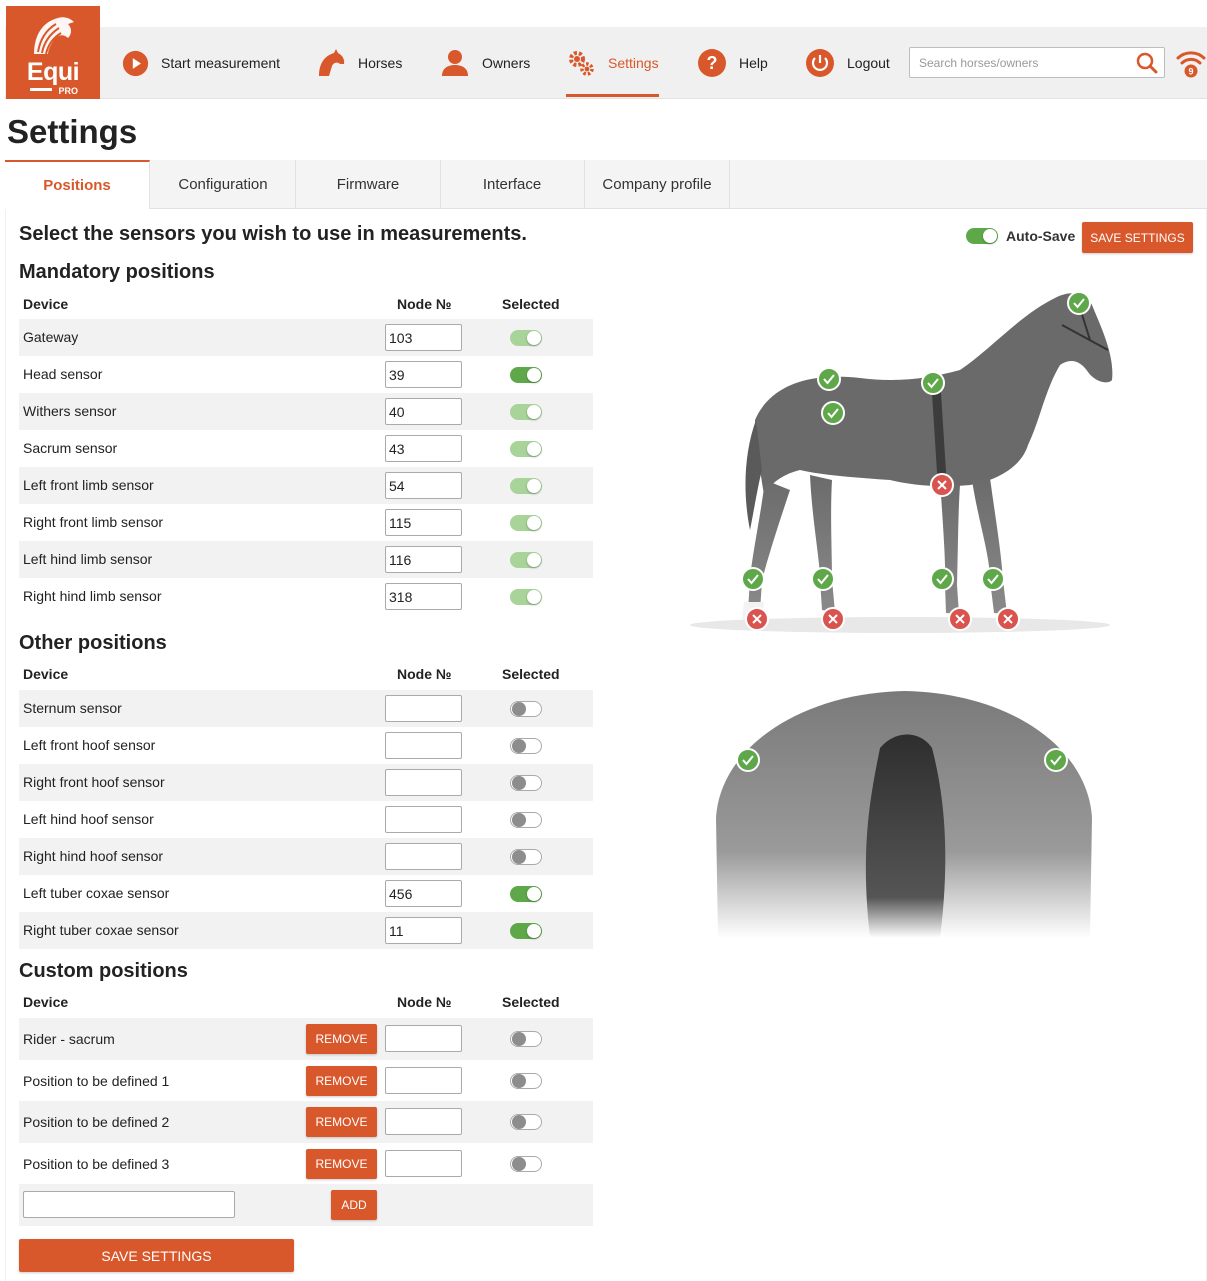  What do you see at coordinates (306, 893) in the screenshot?
I see `other-position-row: Left tuber coxae sensor` at bounding box center [306, 893].